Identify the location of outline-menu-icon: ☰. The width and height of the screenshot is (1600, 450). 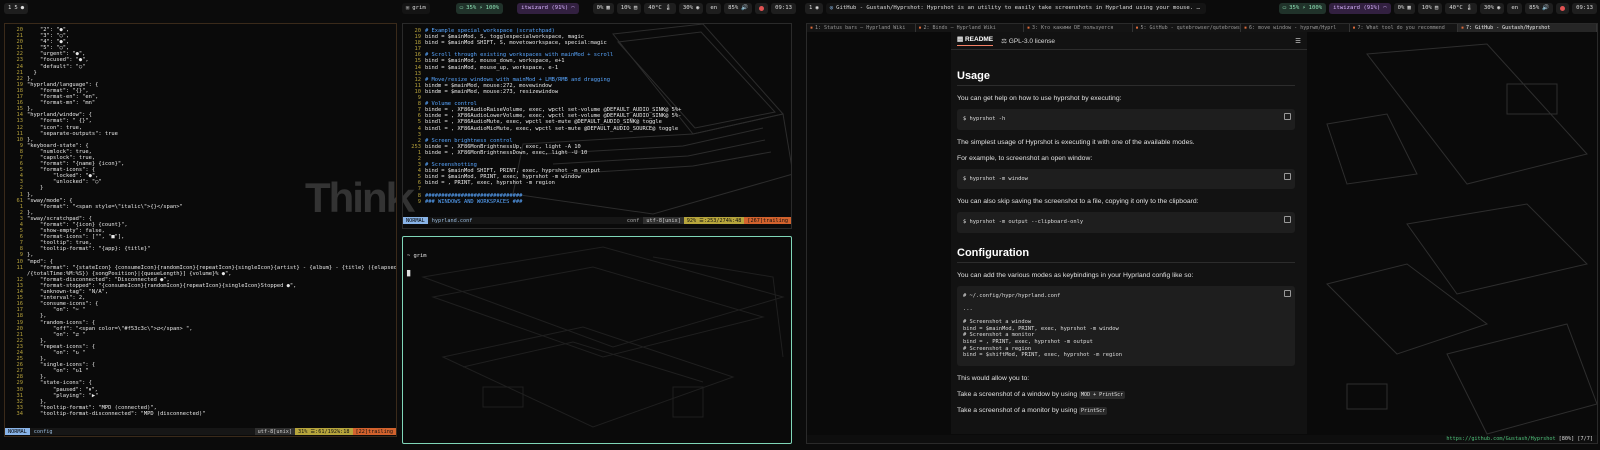
(1298, 41).